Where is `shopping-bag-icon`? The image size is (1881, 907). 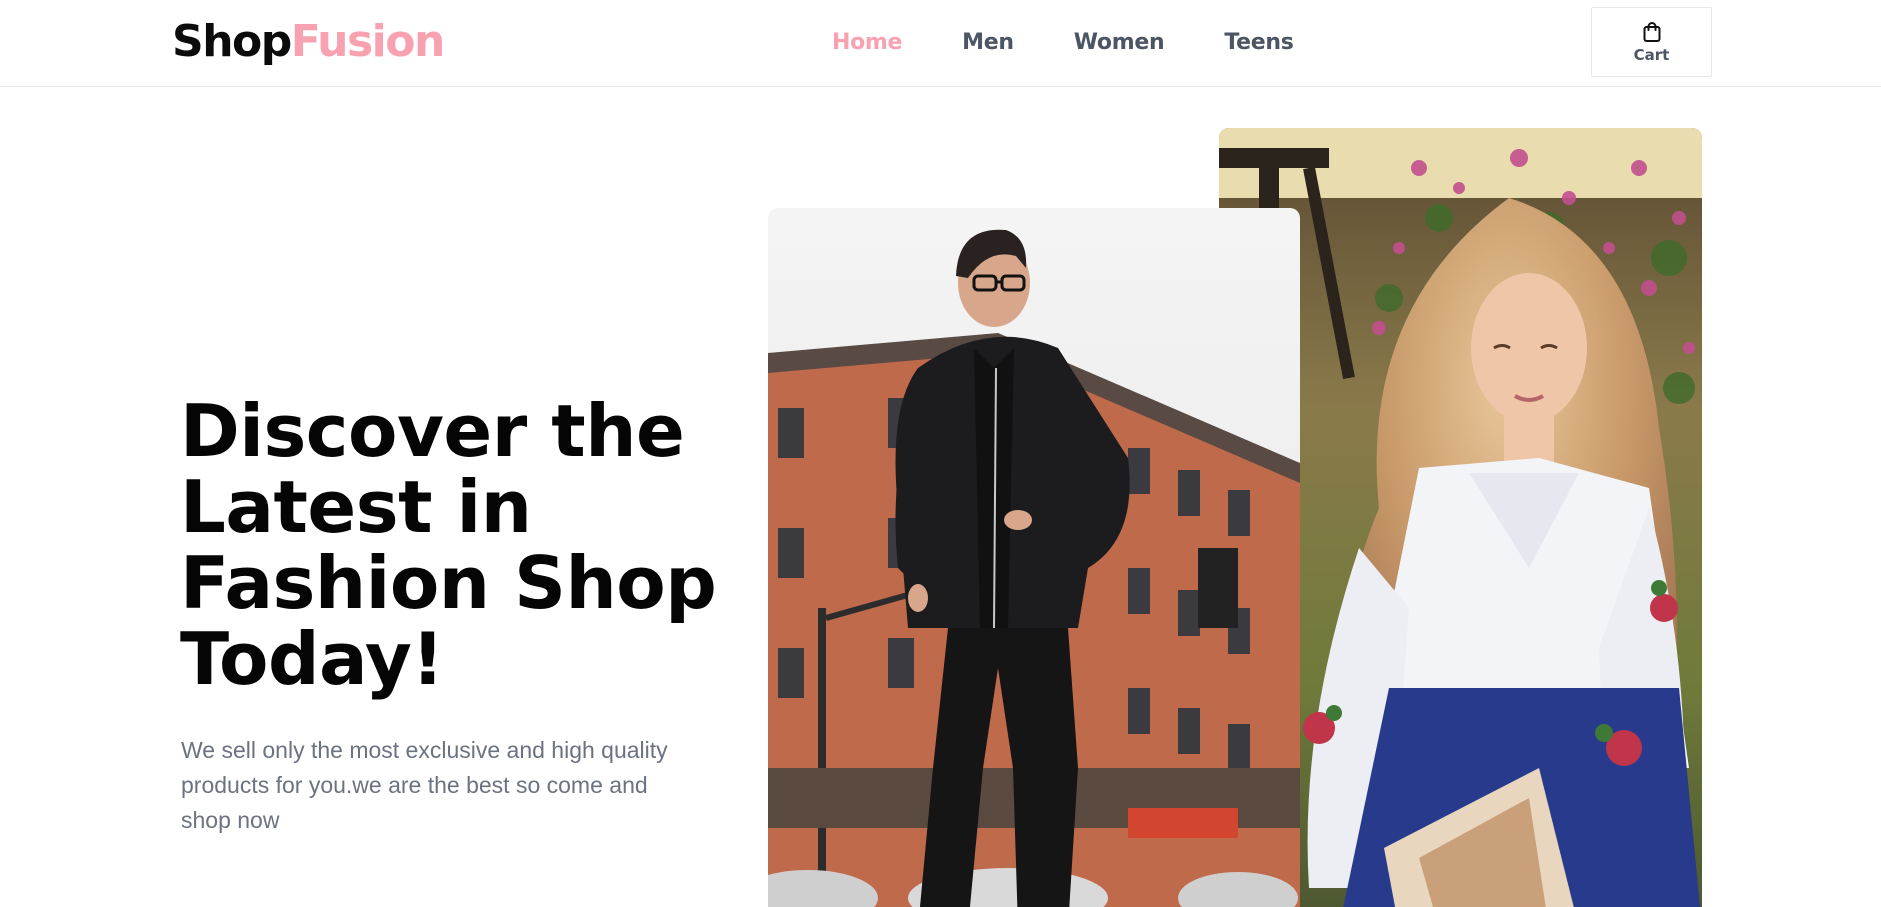 shopping-bag-icon is located at coordinates (1651, 31).